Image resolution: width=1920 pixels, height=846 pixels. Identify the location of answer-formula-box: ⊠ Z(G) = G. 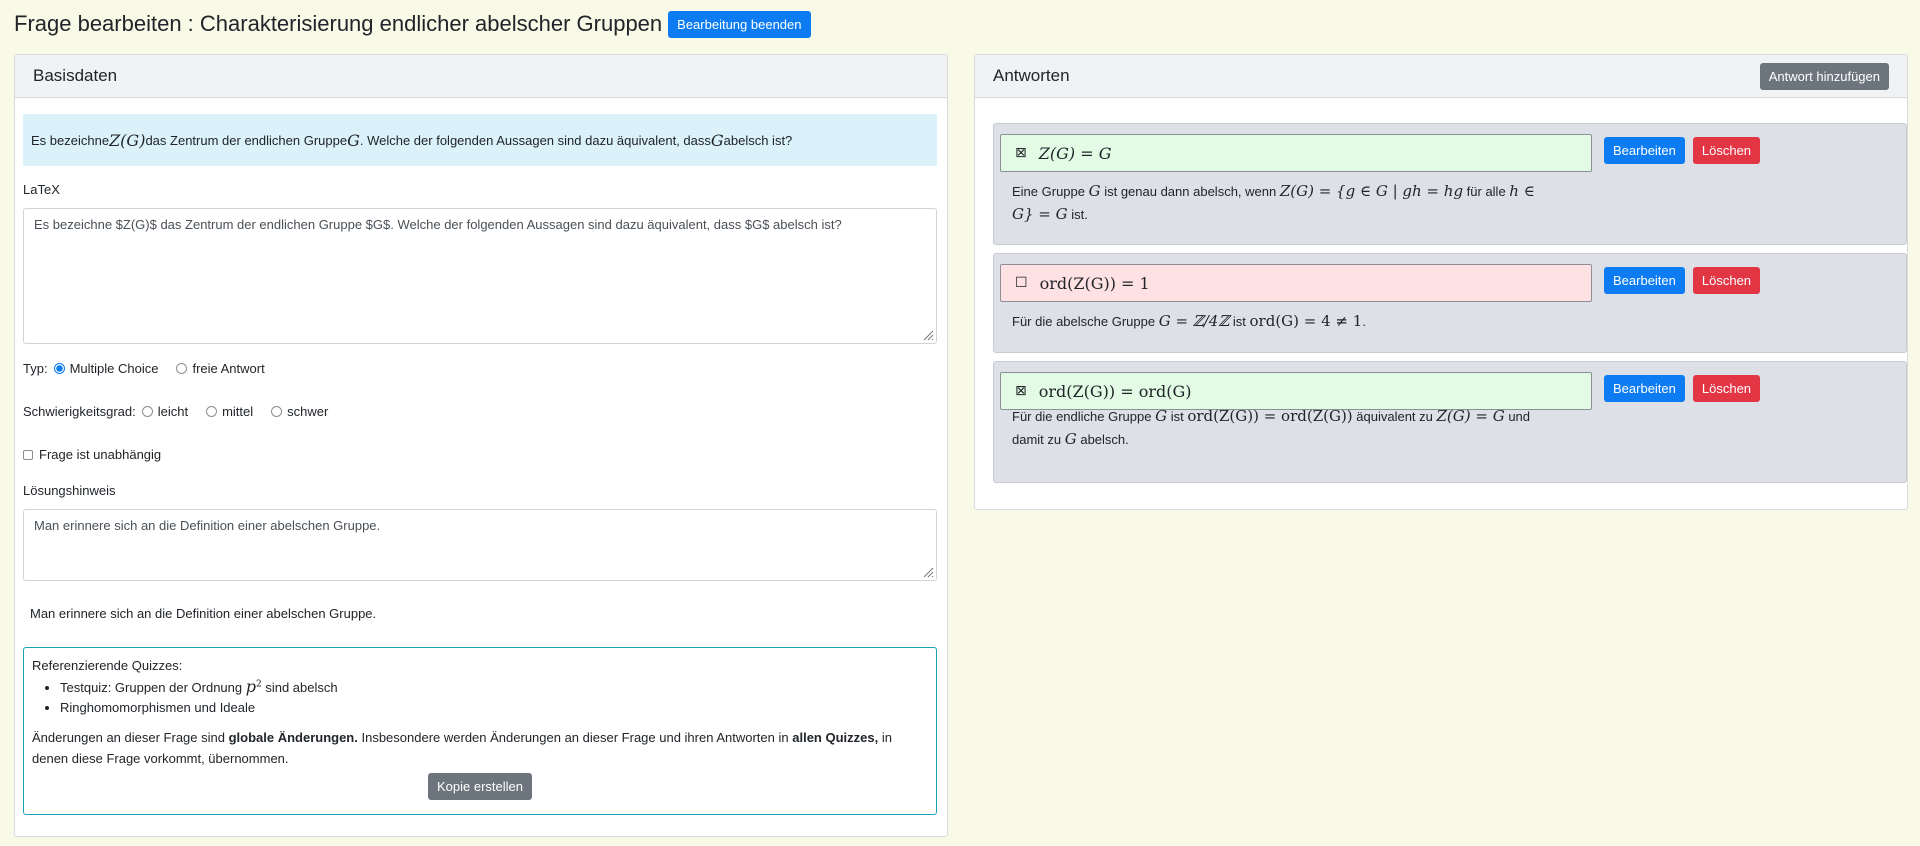
(1296, 153).